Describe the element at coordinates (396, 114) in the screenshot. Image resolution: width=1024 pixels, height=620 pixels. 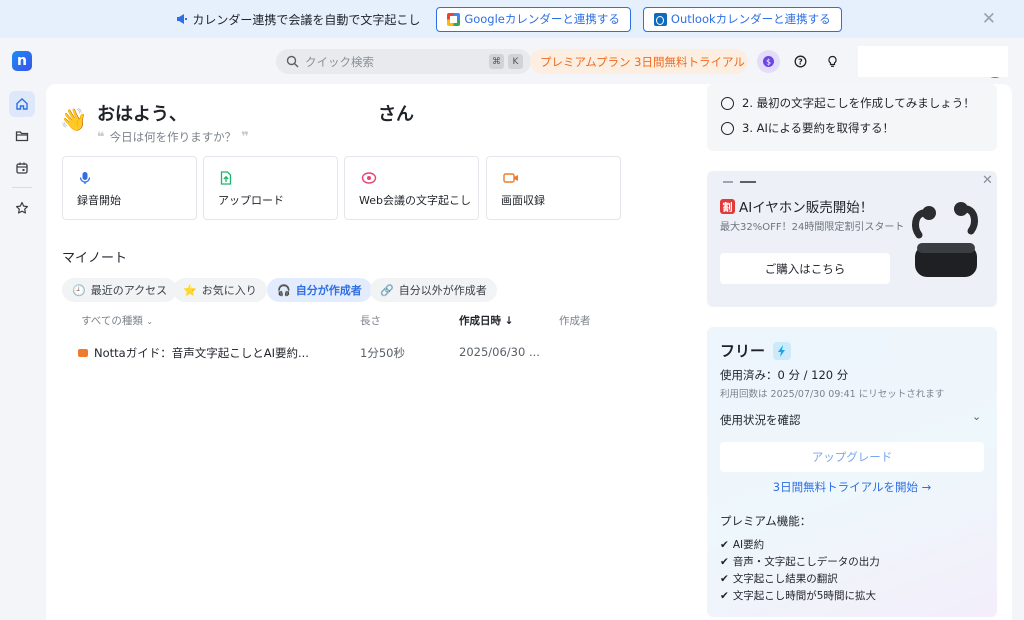
I see `greeting-suffix: さん` at that location.